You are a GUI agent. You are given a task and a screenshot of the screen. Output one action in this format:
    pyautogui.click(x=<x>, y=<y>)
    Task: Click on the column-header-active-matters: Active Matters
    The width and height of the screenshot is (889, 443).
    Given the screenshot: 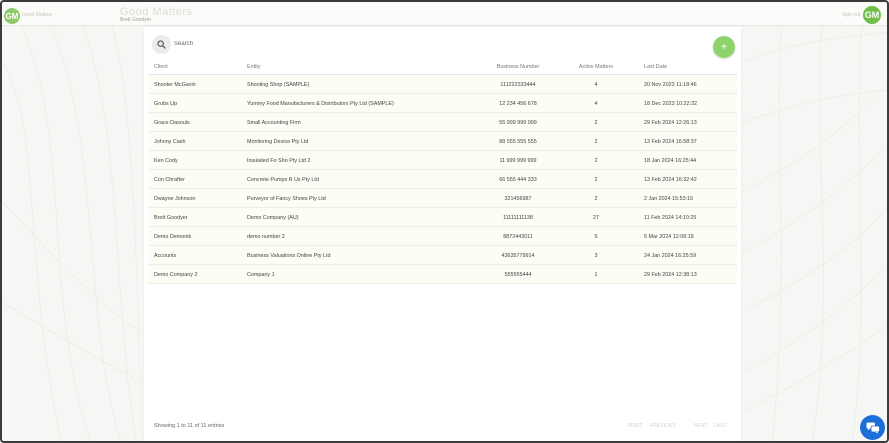 What is the action you would take?
    pyautogui.click(x=596, y=67)
    